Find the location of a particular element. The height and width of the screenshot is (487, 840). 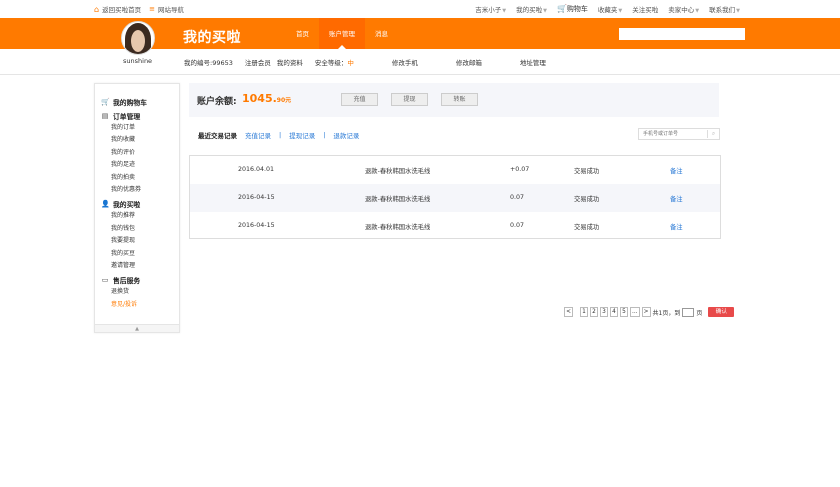

recent-records-title: 最近交易记录 is located at coordinates (217, 136).